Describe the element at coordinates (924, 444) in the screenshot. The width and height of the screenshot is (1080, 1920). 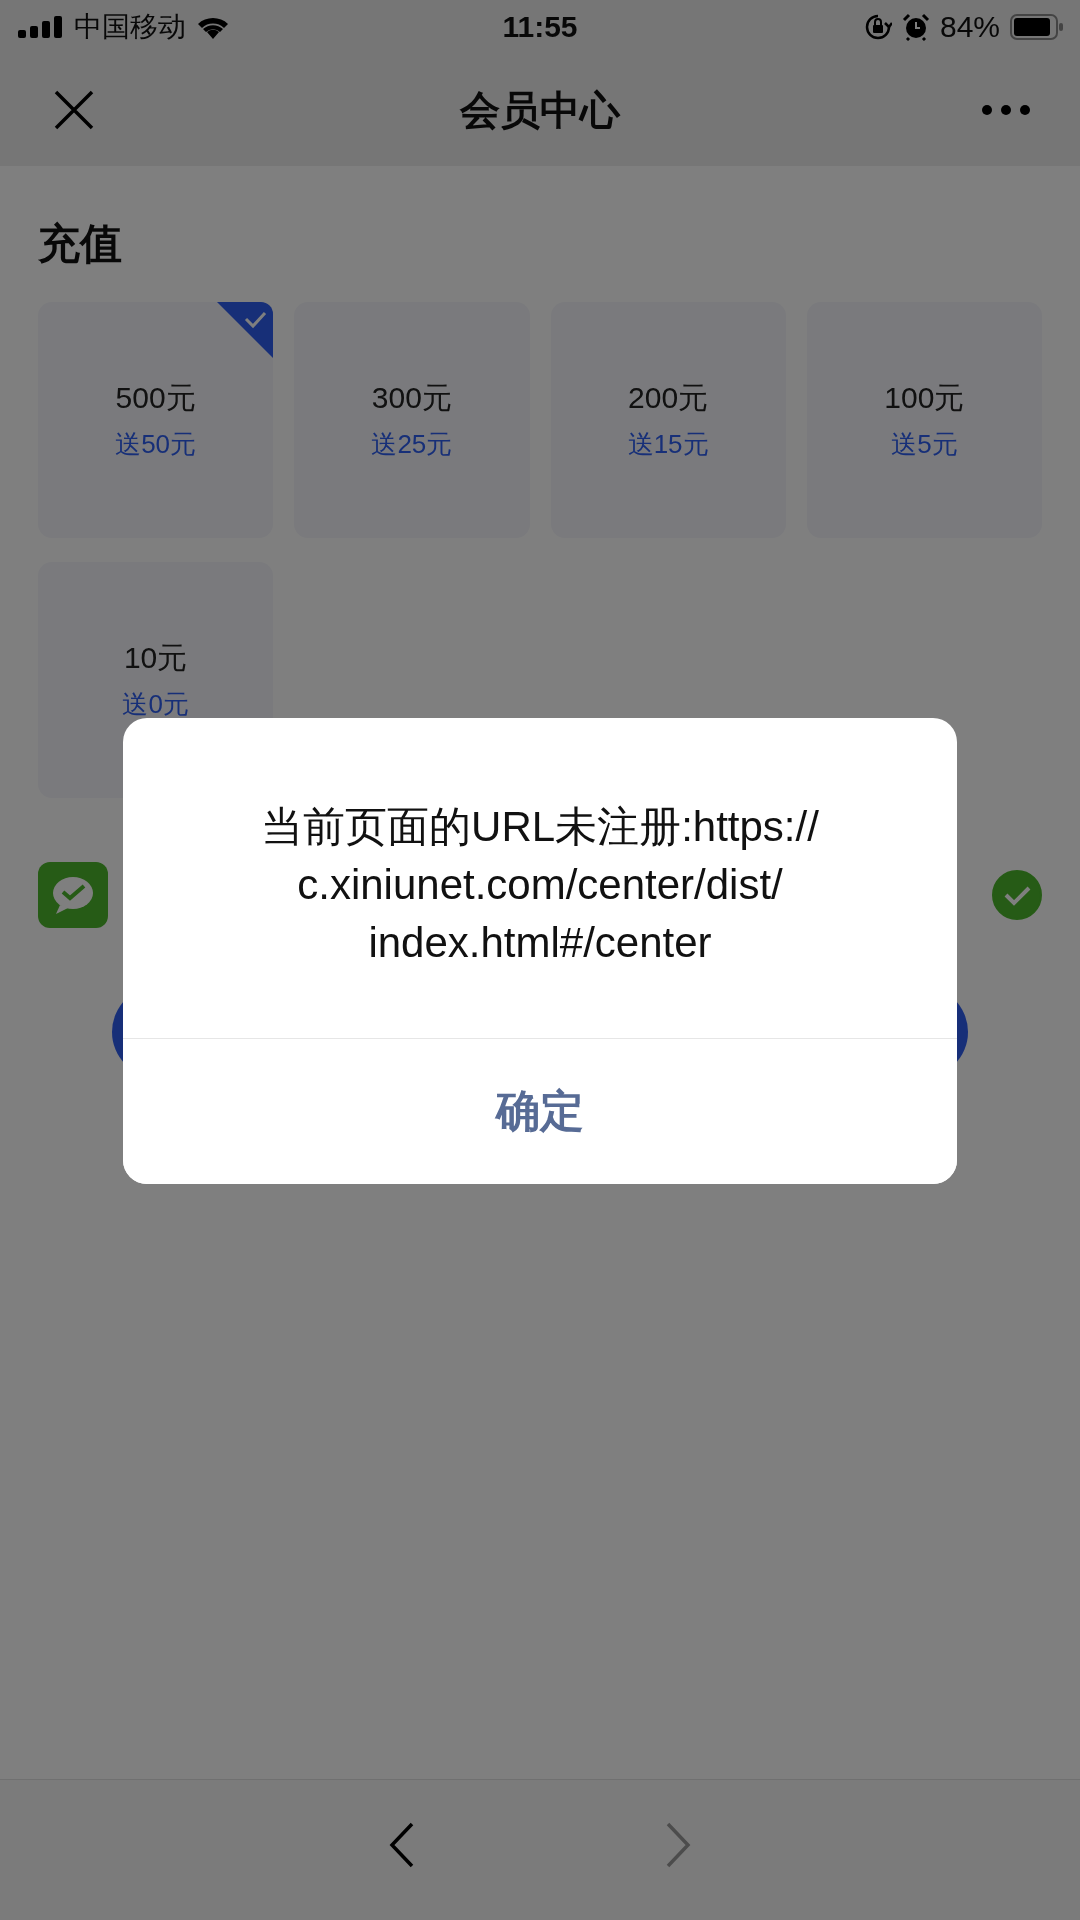
I see `bonus-text: 送5元` at that location.